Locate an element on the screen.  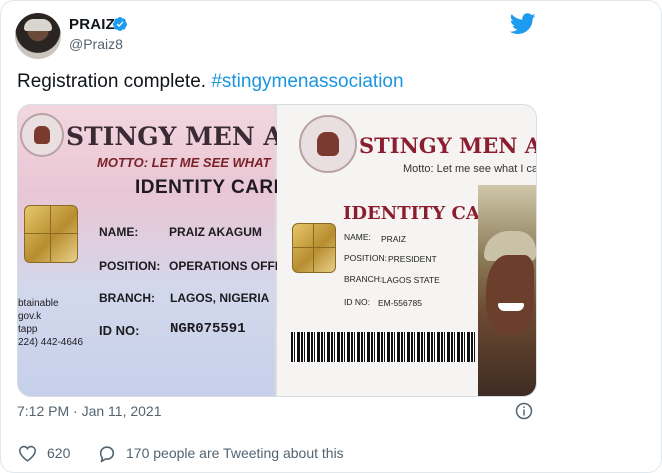
card-title: STINGY MEN ASSOC is located at coordinates (447, 145).